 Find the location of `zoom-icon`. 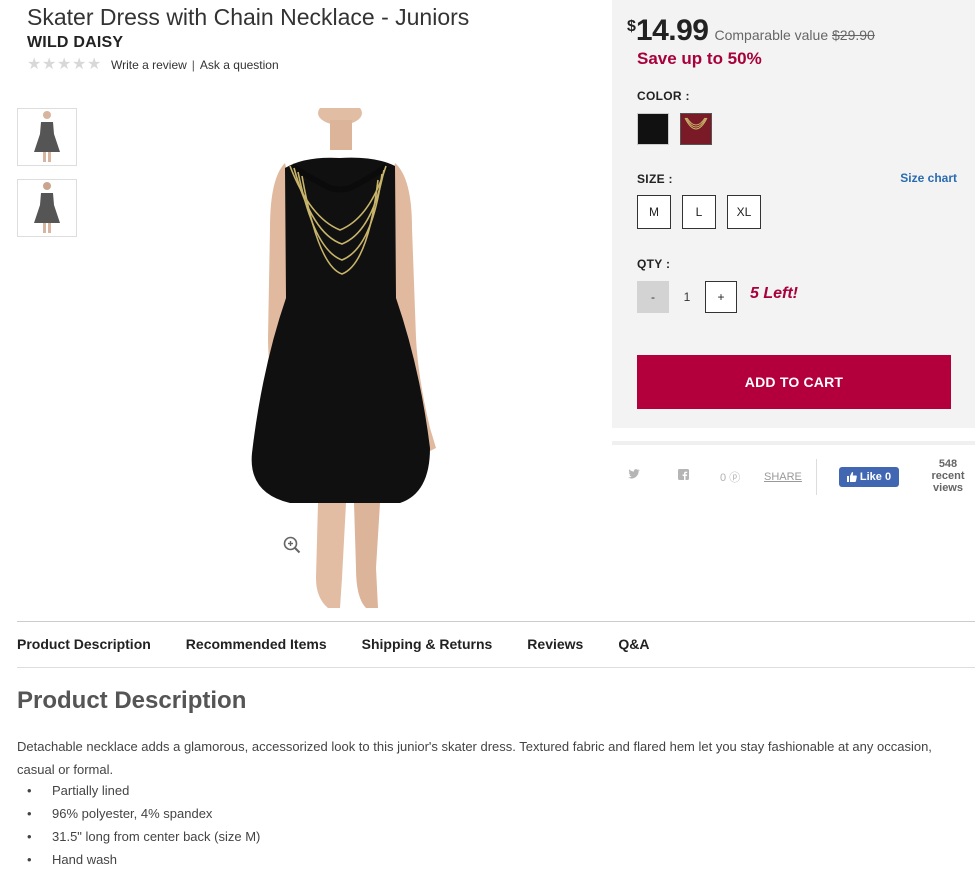

zoom-icon is located at coordinates (292, 545).